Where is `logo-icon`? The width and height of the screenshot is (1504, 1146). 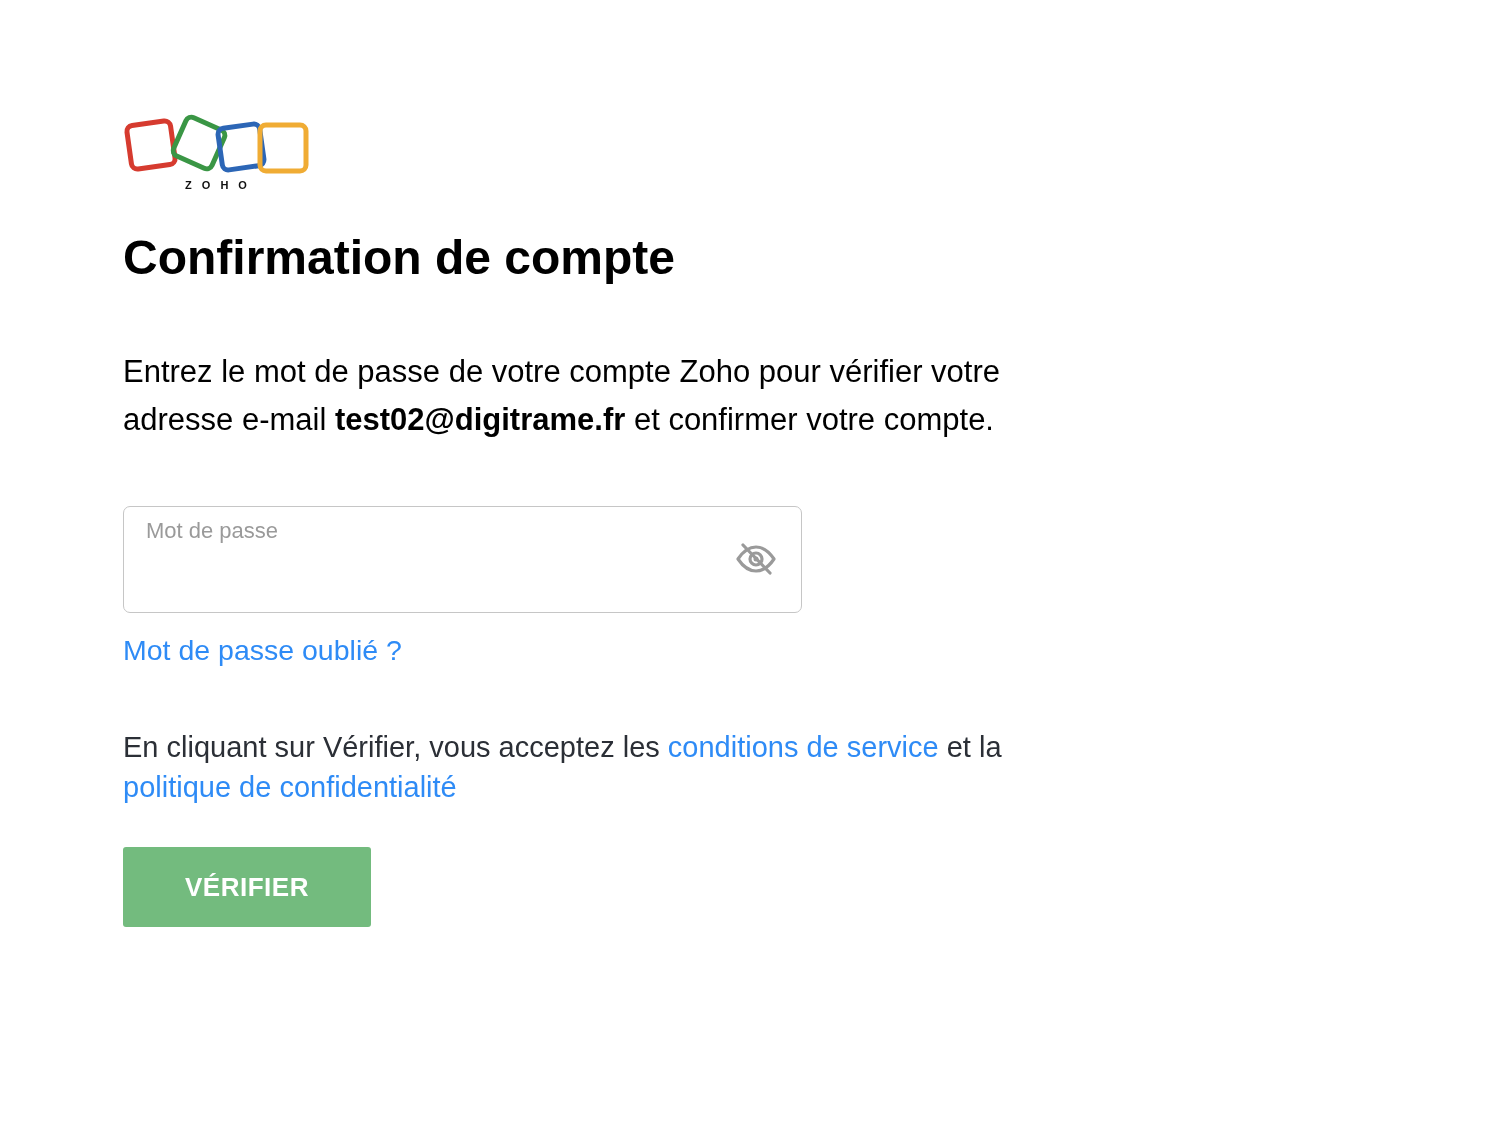 logo-icon is located at coordinates (216, 144).